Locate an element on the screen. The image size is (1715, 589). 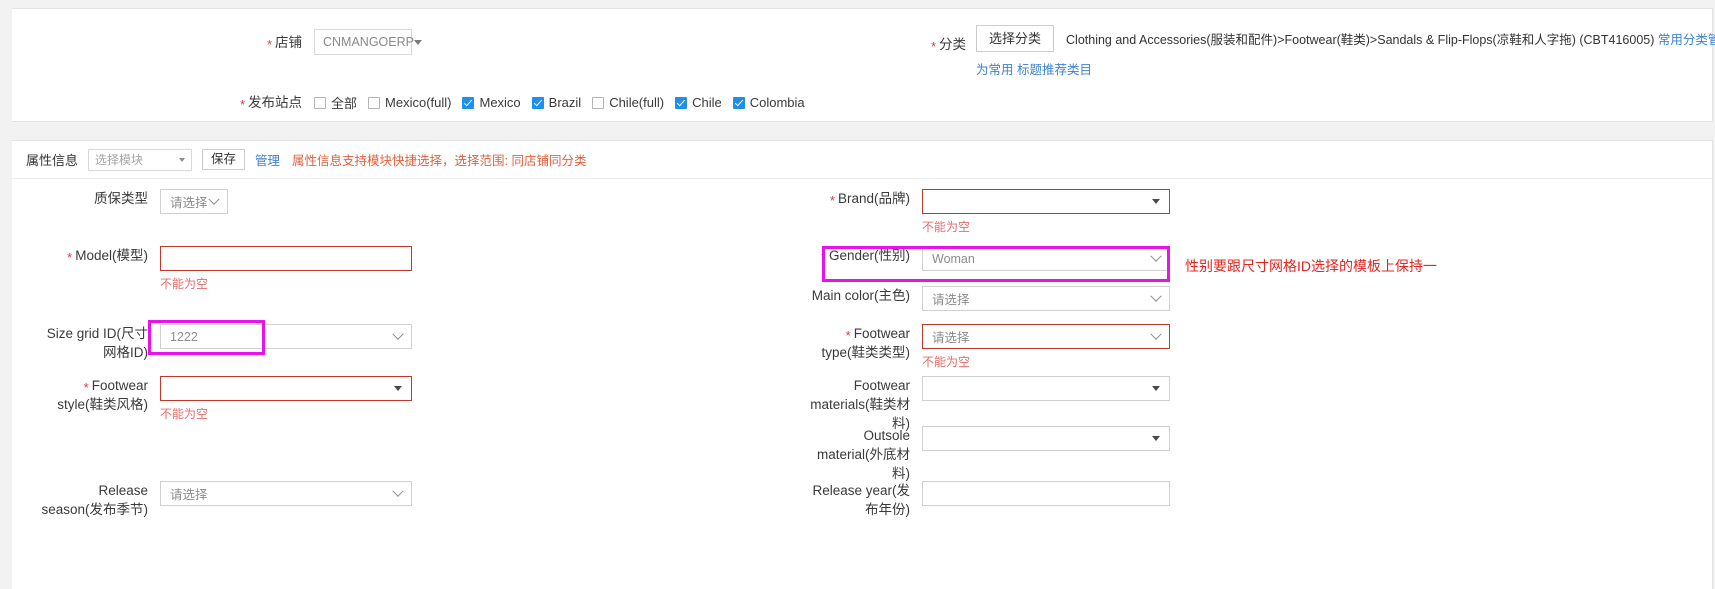
attribute-panel-title: 属性信息 is located at coordinates (52, 160).